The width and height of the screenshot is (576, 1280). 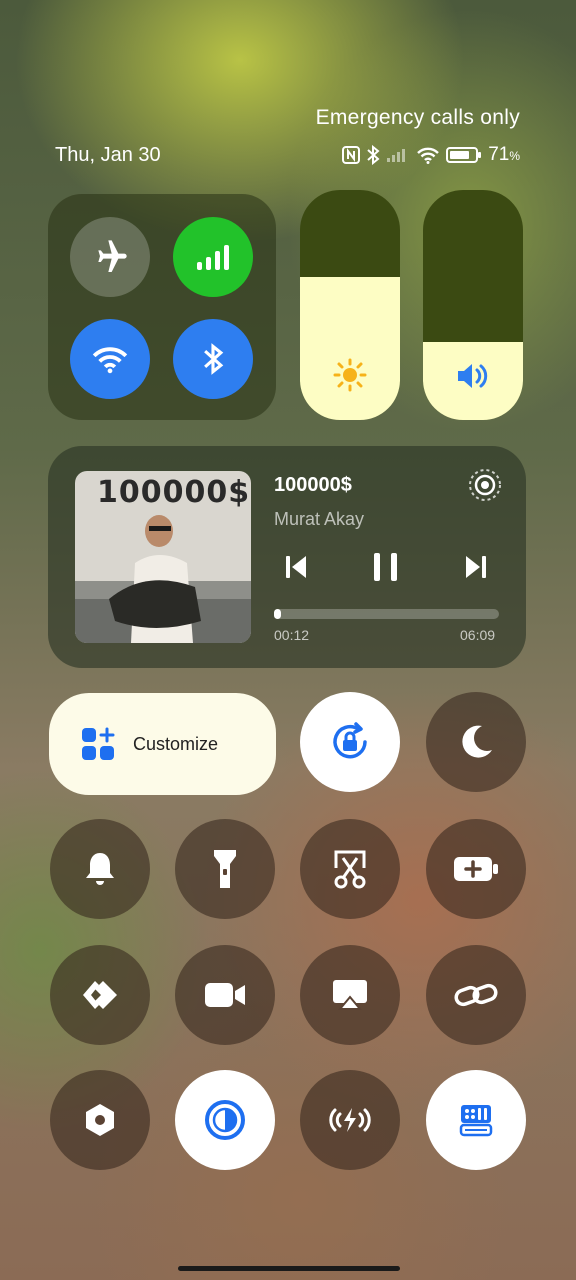 What do you see at coordinates (385, 567) in the screenshot?
I see `pause-icon` at bounding box center [385, 567].